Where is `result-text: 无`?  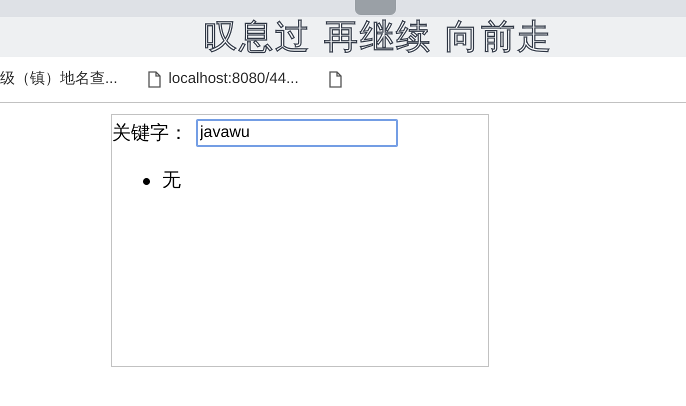 result-text: 无 is located at coordinates (171, 181).